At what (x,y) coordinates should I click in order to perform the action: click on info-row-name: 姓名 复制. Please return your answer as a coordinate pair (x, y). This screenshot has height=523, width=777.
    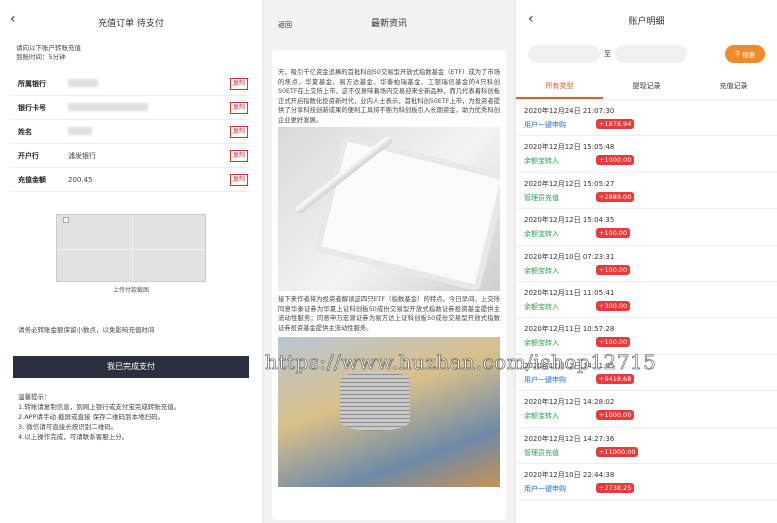
    Looking at the image, I should click on (131, 132).